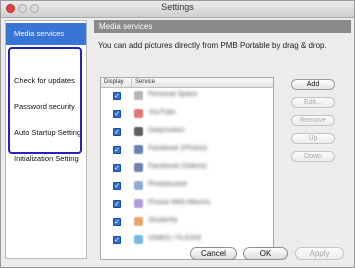 The image size is (355, 268). Describe the element at coordinates (167, 184) in the screenshot. I see `service-name: Photobucket` at that location.